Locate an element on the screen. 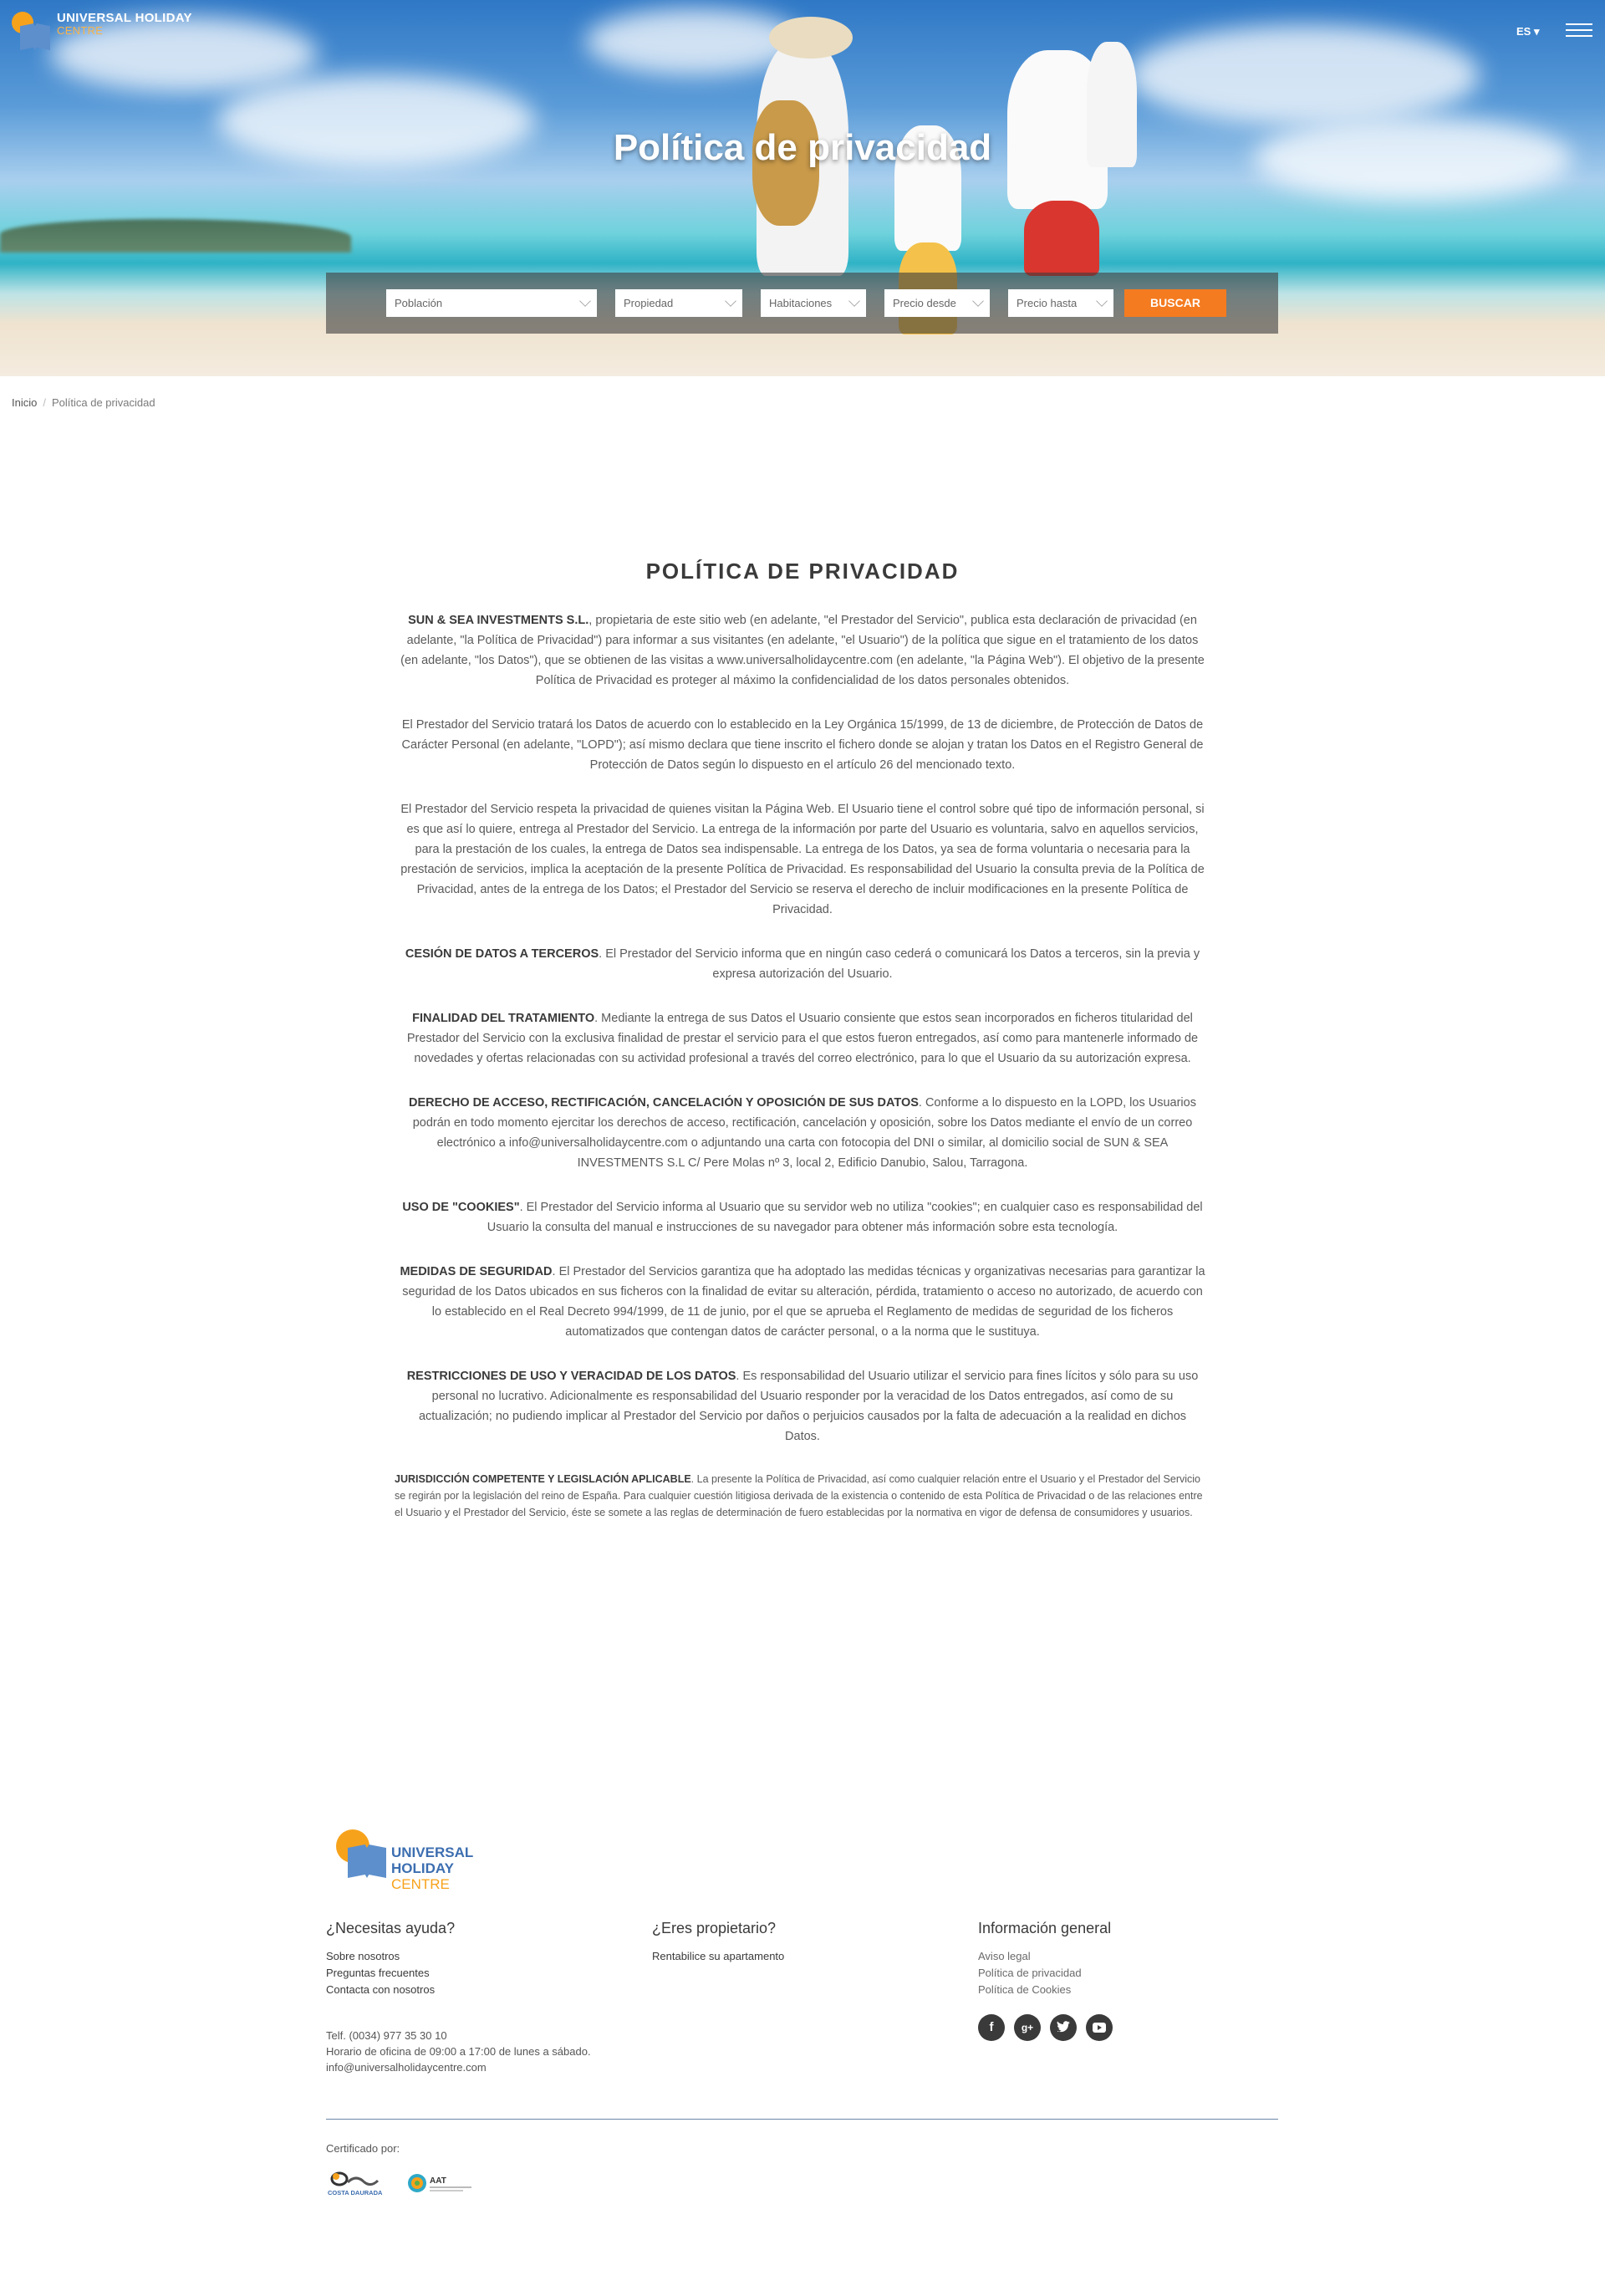 The width and height of the screenshot is (1605, 2296). footer-link-privacidad: Política de privacidad is located at coordinates (1044, 1973).